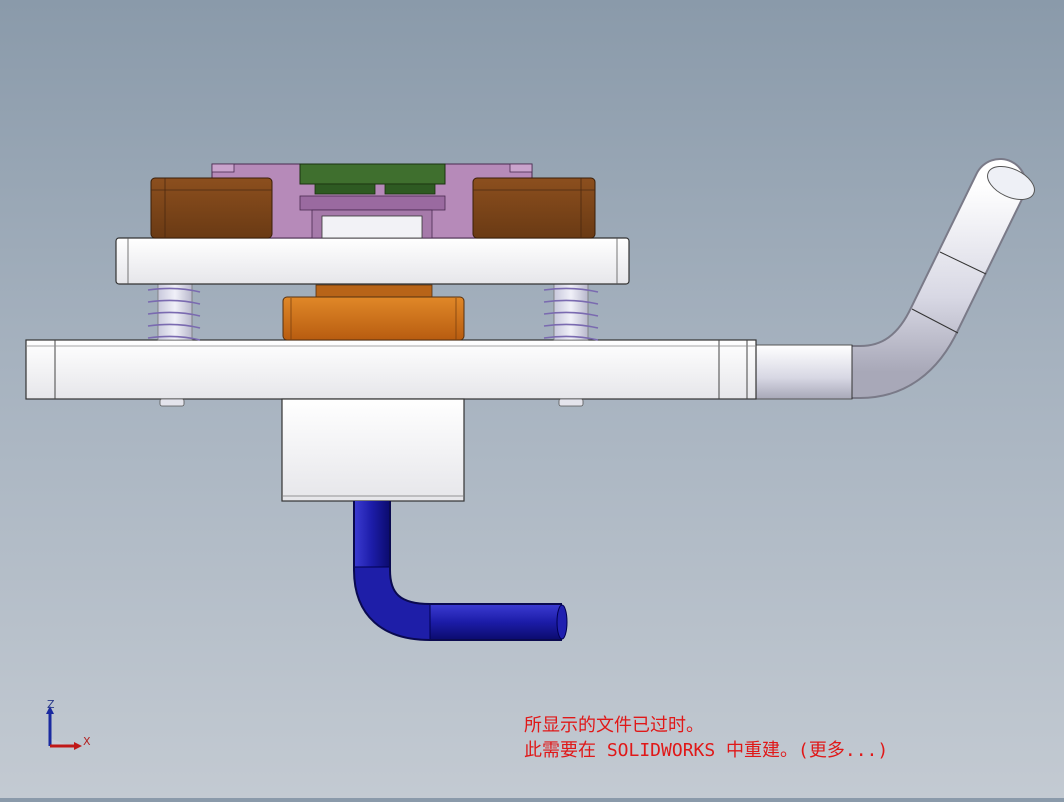 This screenshot has width=1064, height=802. What do you see at coordinates (70, 728) in the screenshot?
I see `reference-triad: Z X` at bounding box center [70, 728].